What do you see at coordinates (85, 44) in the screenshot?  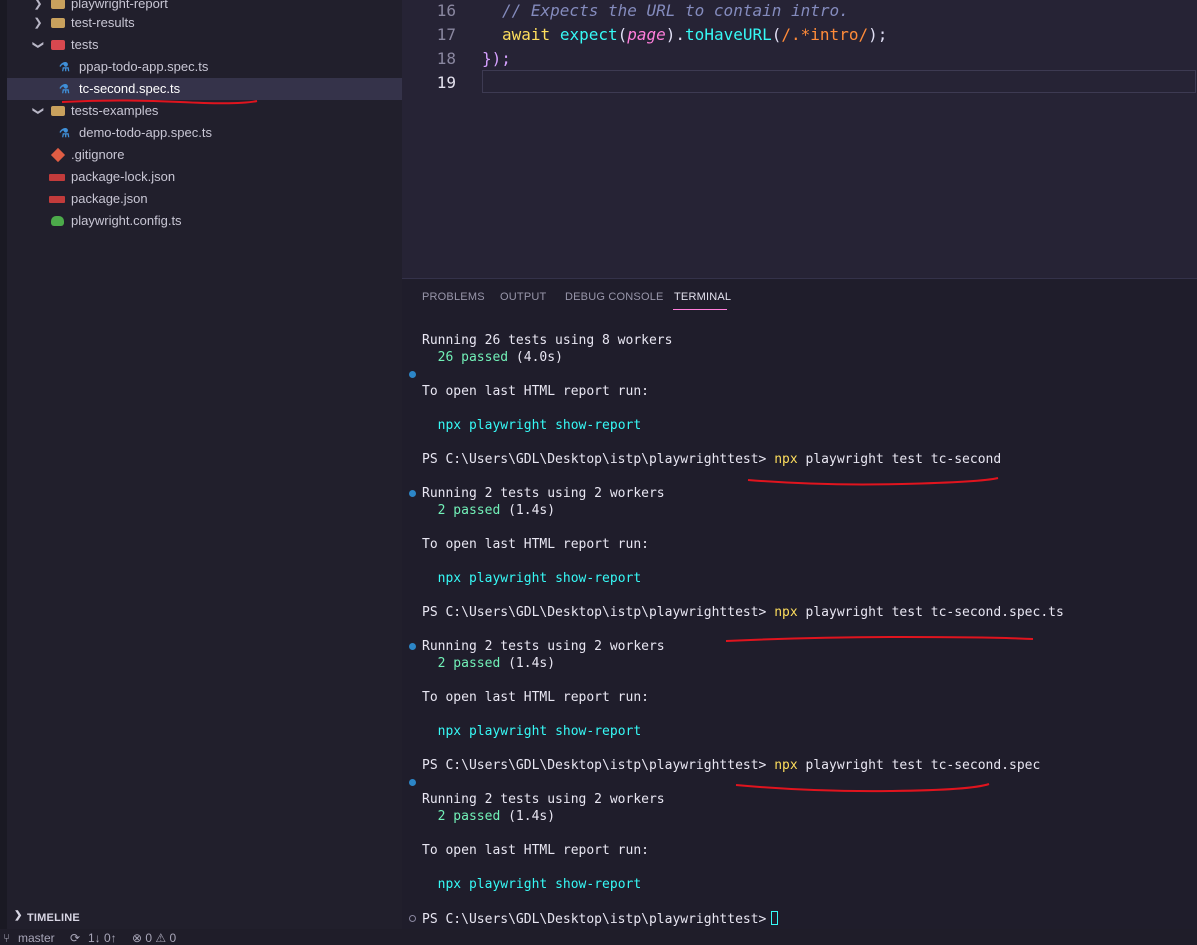 I see `tree-item-label: tests` at bounding box center [85, 44].